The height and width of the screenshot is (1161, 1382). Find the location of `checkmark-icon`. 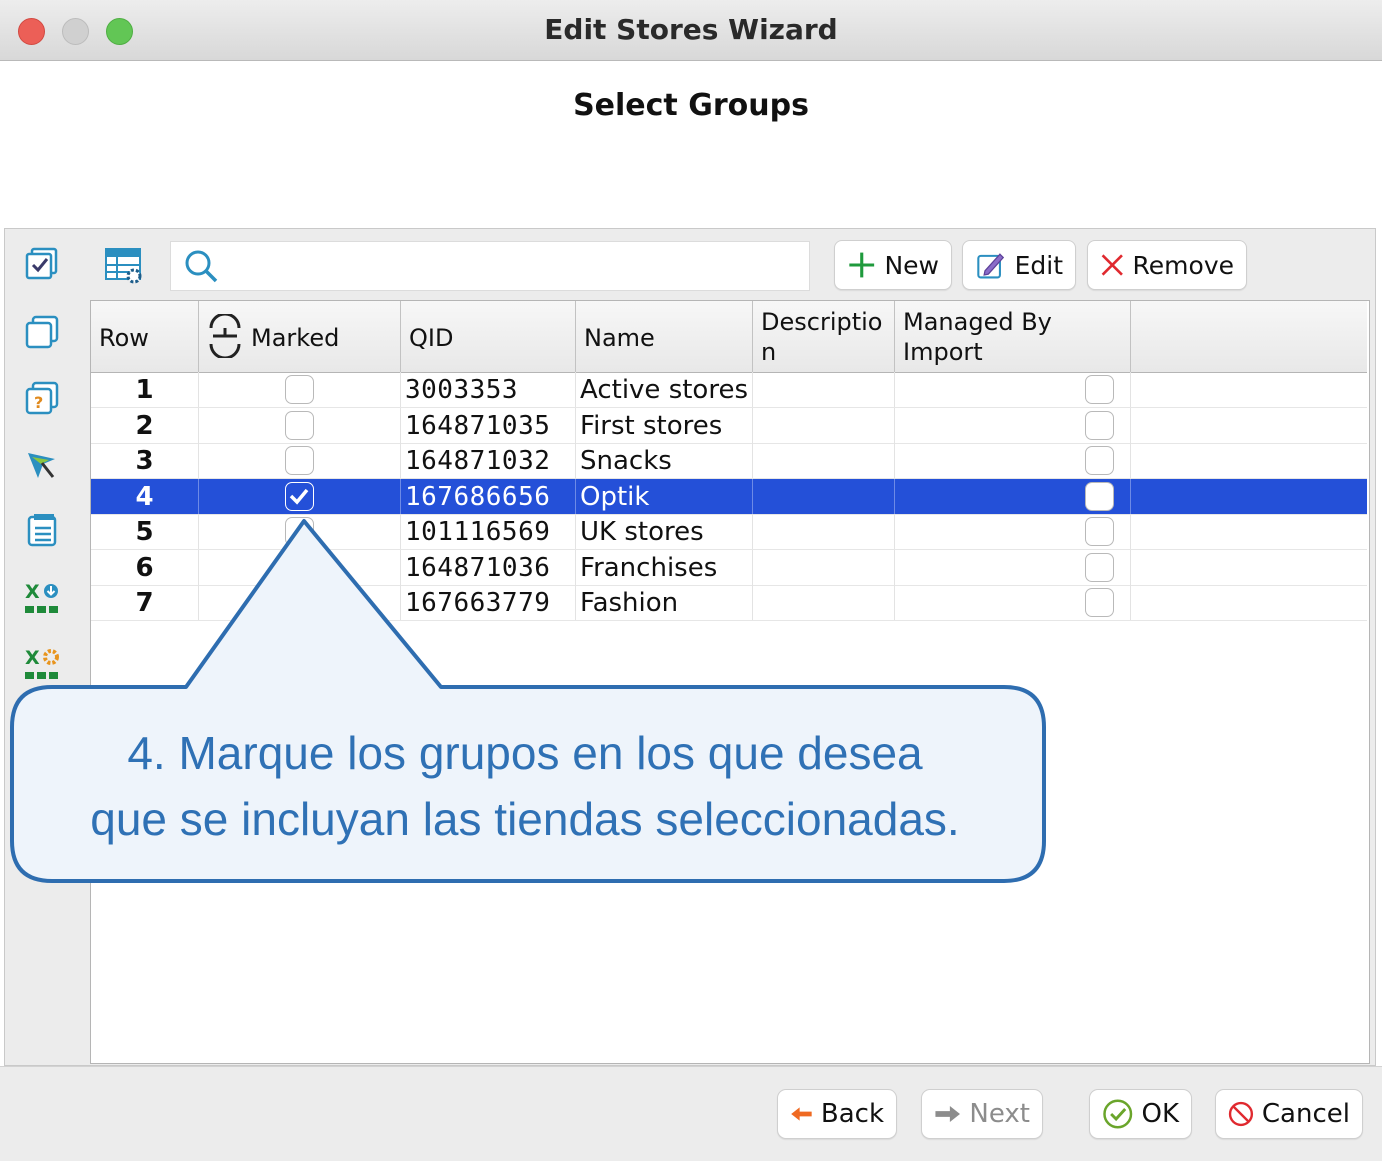

checkmark-icon is located at coordinates (299, 496).